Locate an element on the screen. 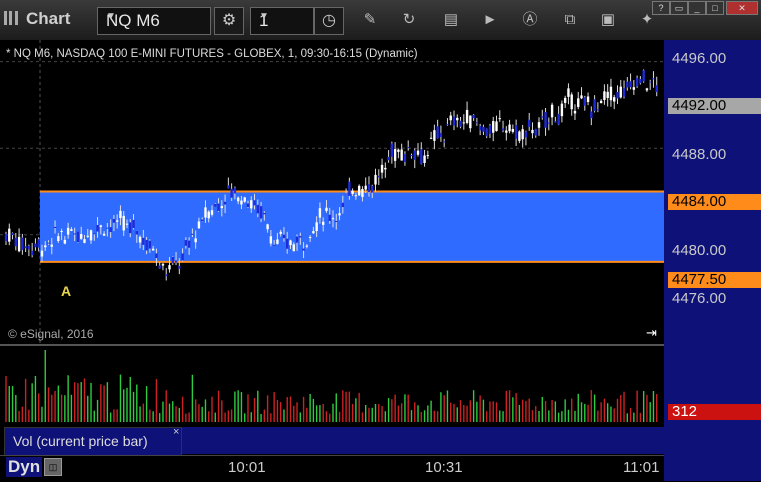 The image size is (761, 482). interval-input: 1 ▼ is located at coordinates (282, 21).